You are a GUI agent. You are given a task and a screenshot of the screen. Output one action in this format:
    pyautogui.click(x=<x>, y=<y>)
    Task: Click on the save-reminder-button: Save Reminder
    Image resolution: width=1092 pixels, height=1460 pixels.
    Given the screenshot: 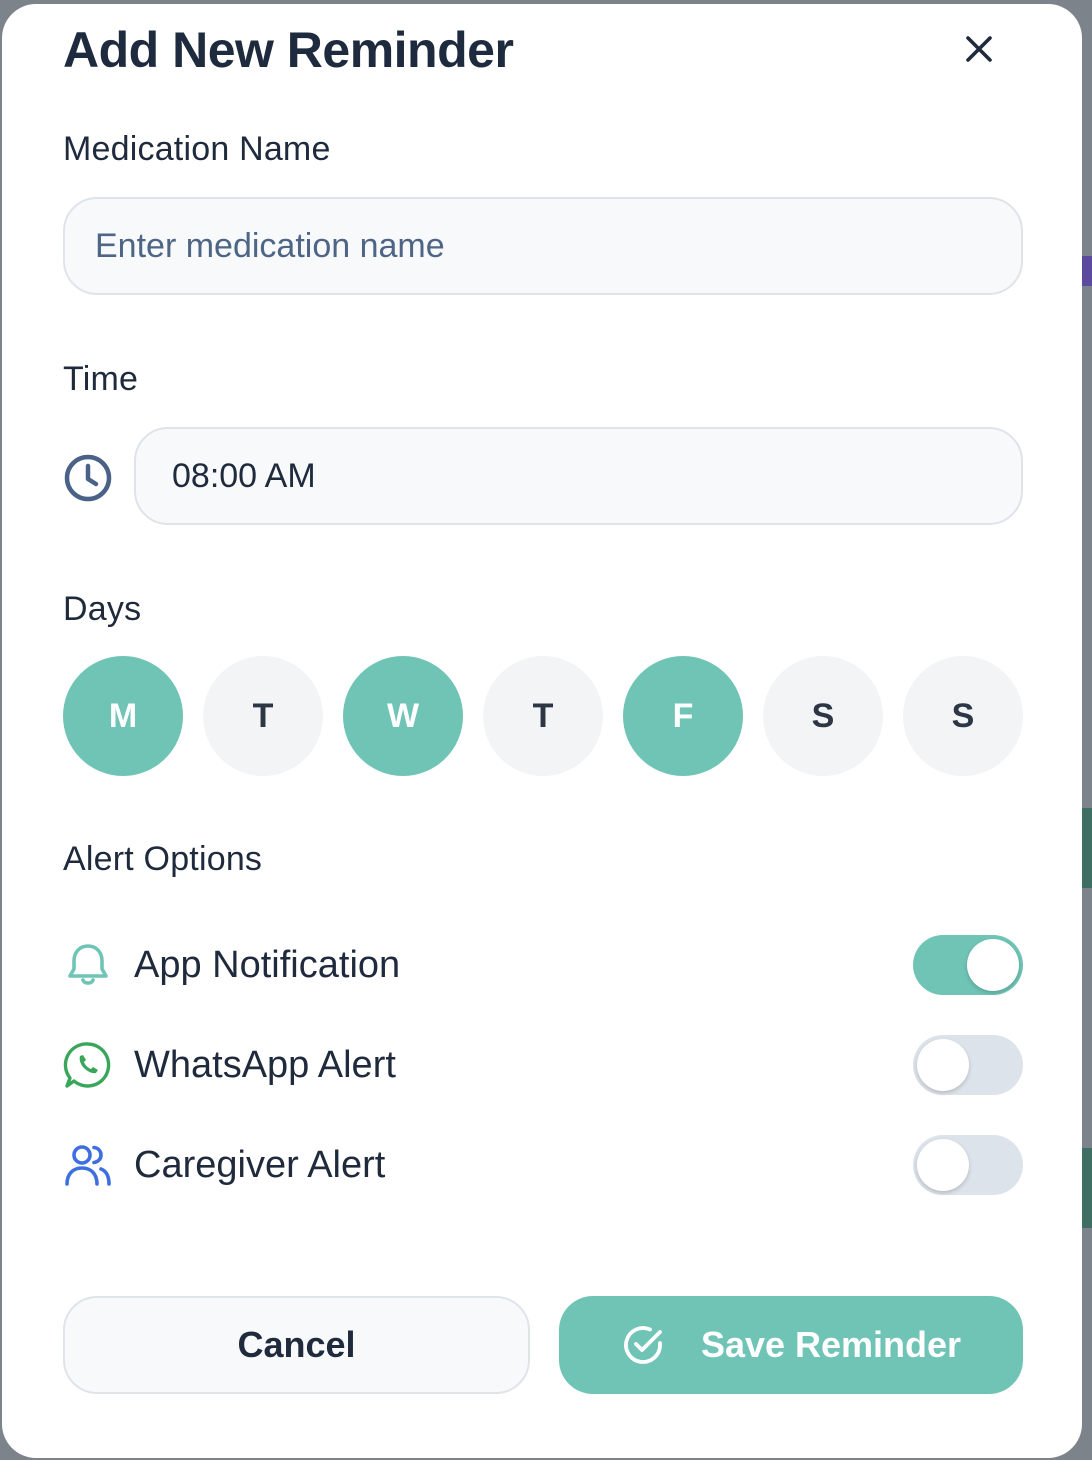 What is the action you would take?
    pyautogui.click(x=791, y=1345)
    